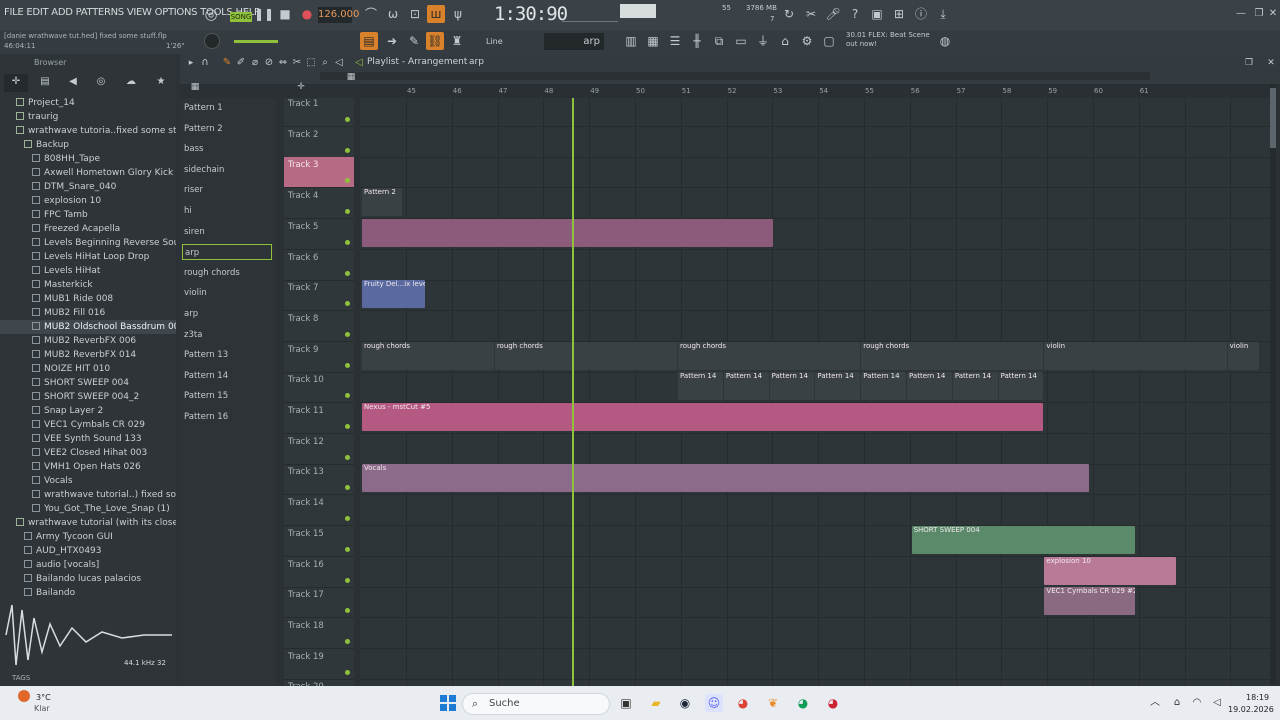 The image size is (1280, 720). I want to click on browser-file: NOIZE HIT 010, so click(88, 369).